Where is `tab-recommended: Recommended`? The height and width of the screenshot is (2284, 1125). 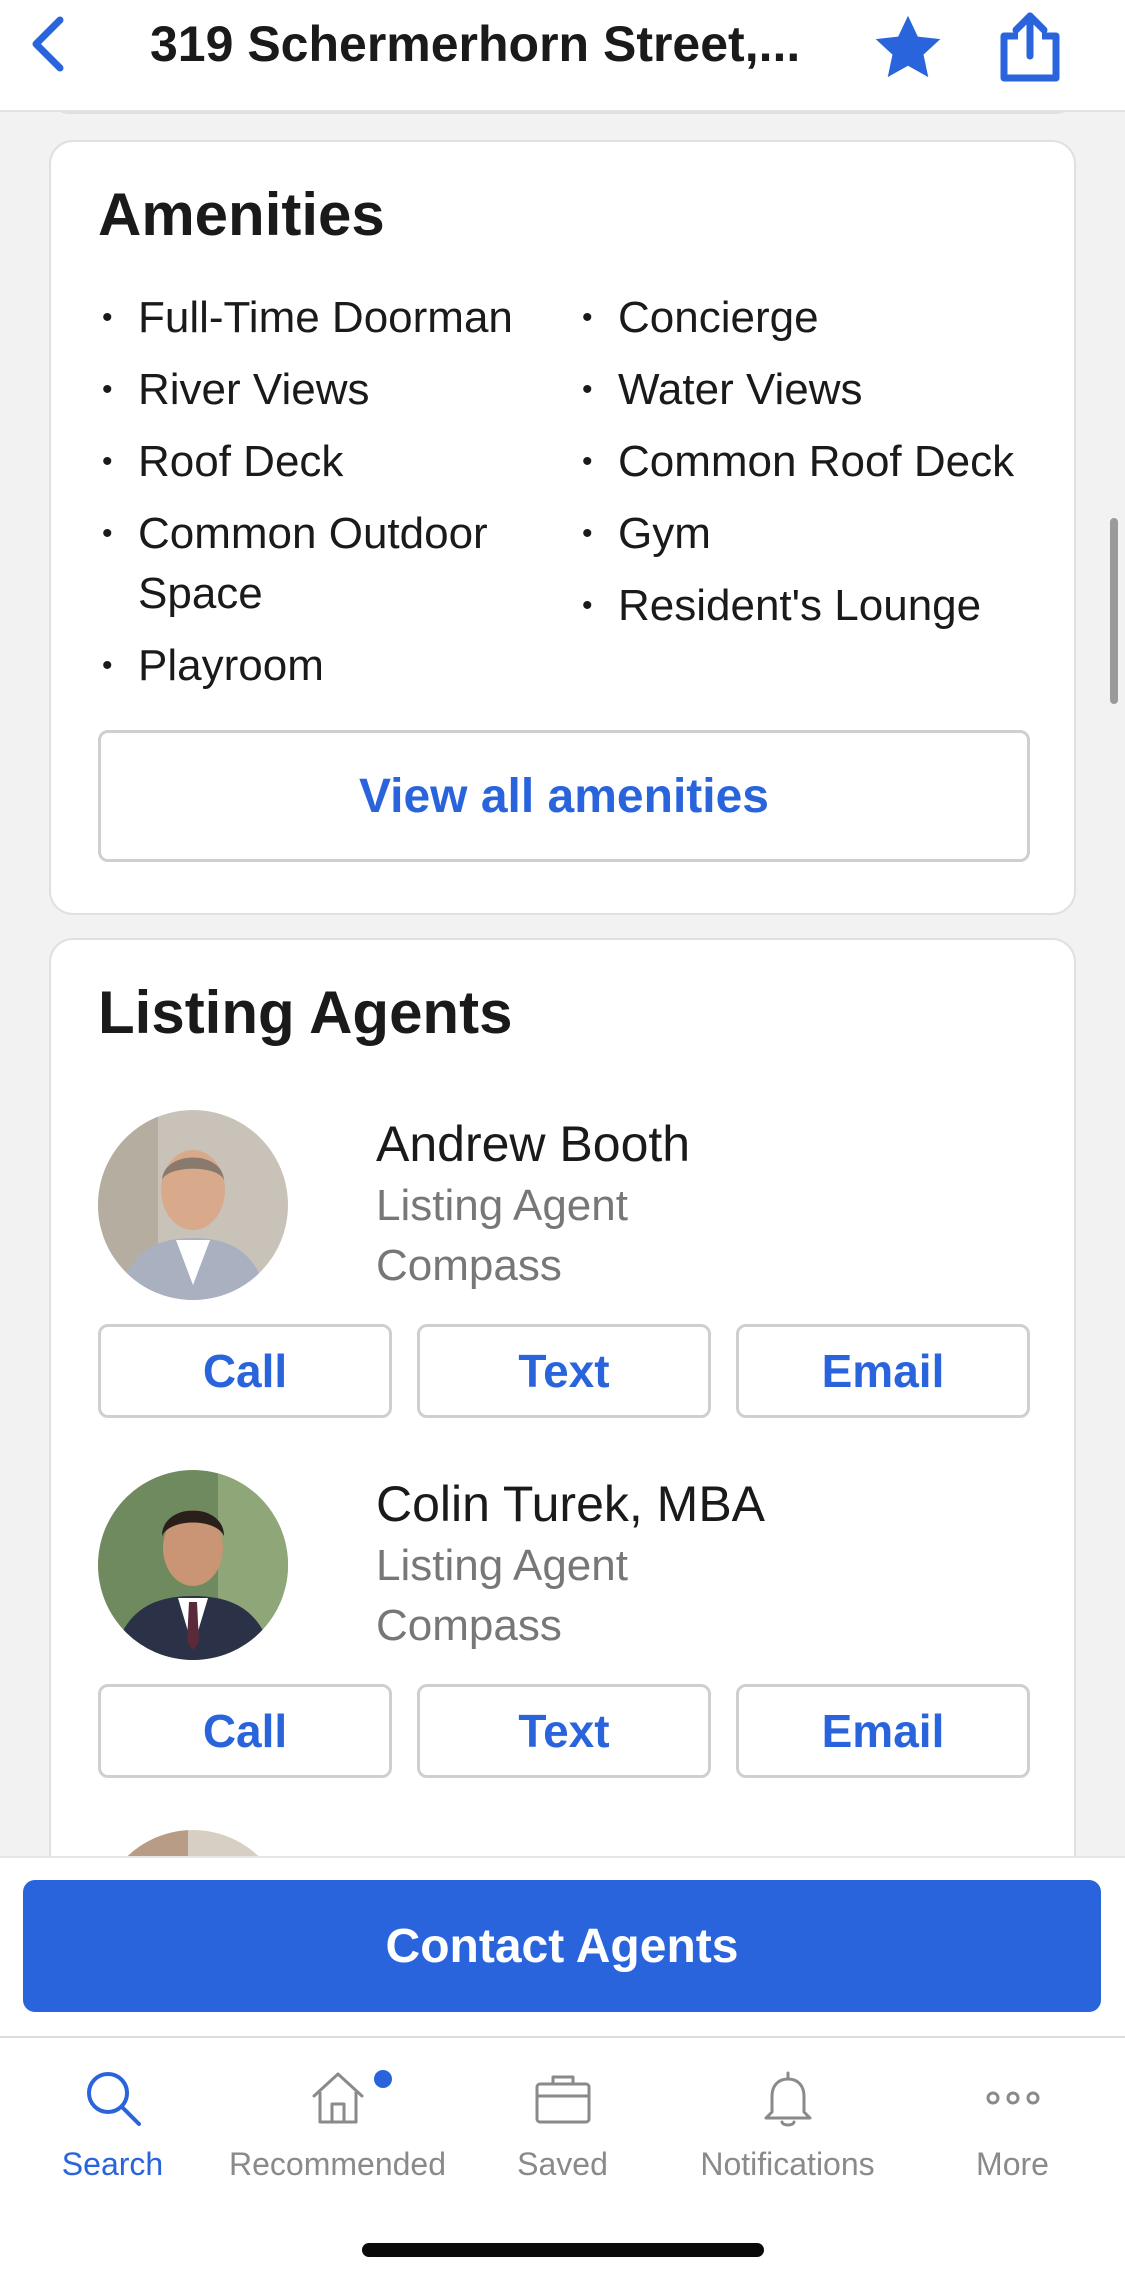
tab-recommended: Recommended is located at coordinates (337, 2120).